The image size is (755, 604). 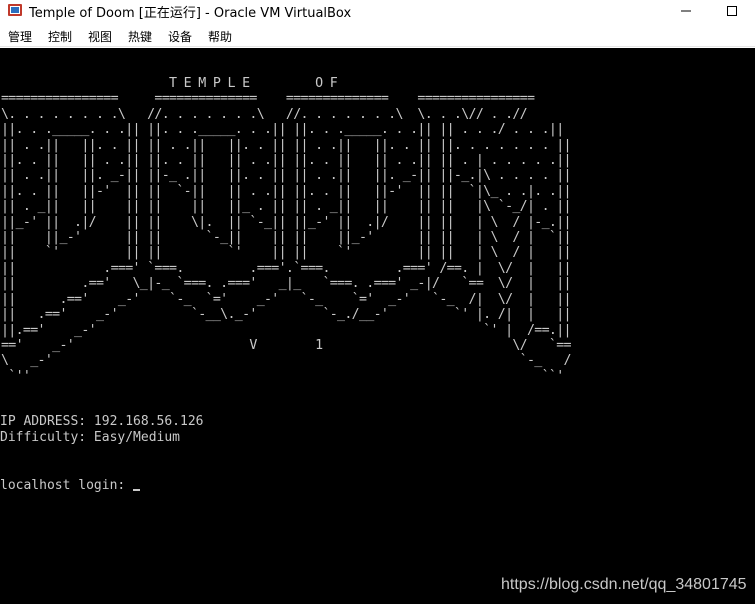 What do you see at coordinates (67, 485) in the screenshot?
I see `login-prompt: localhost login:` at bounding box center [67, 485].